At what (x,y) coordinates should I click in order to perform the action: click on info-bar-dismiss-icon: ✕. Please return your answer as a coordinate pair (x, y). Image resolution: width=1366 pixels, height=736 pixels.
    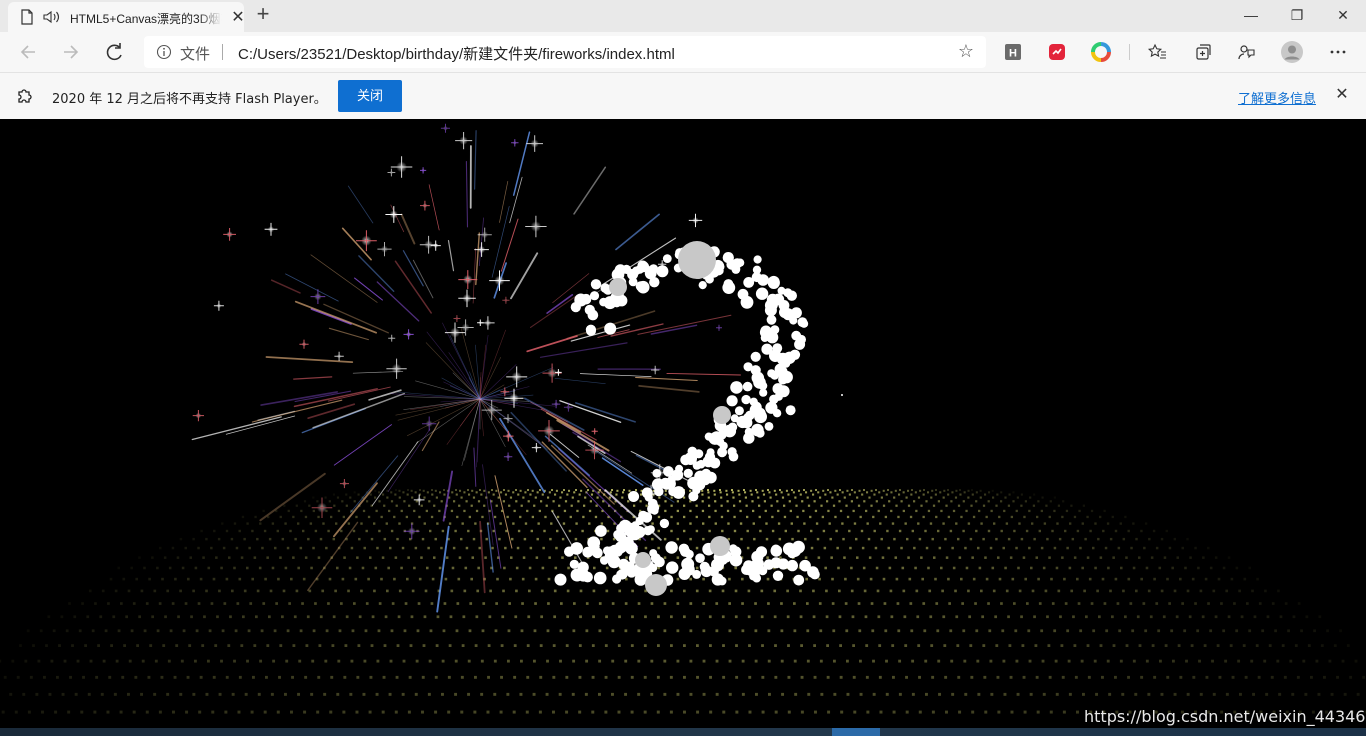
    Looking at the image, I should click on (1342, 95).